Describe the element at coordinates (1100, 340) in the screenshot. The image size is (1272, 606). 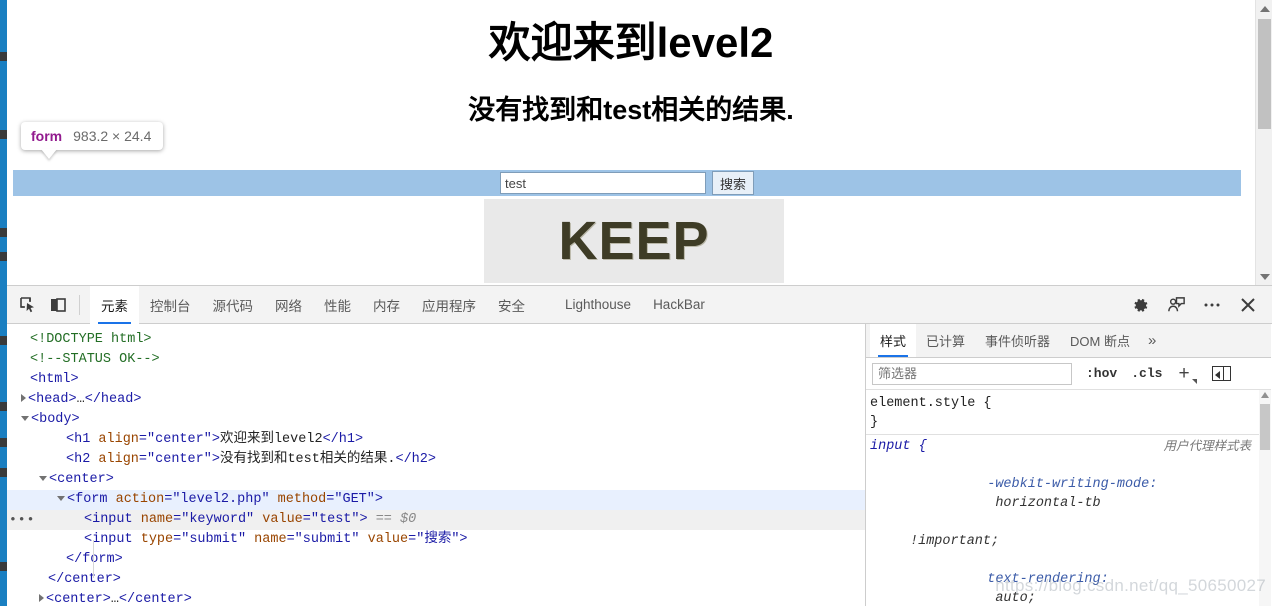
I see `tab-dom-breakpoints: DOM 断点` at that location.